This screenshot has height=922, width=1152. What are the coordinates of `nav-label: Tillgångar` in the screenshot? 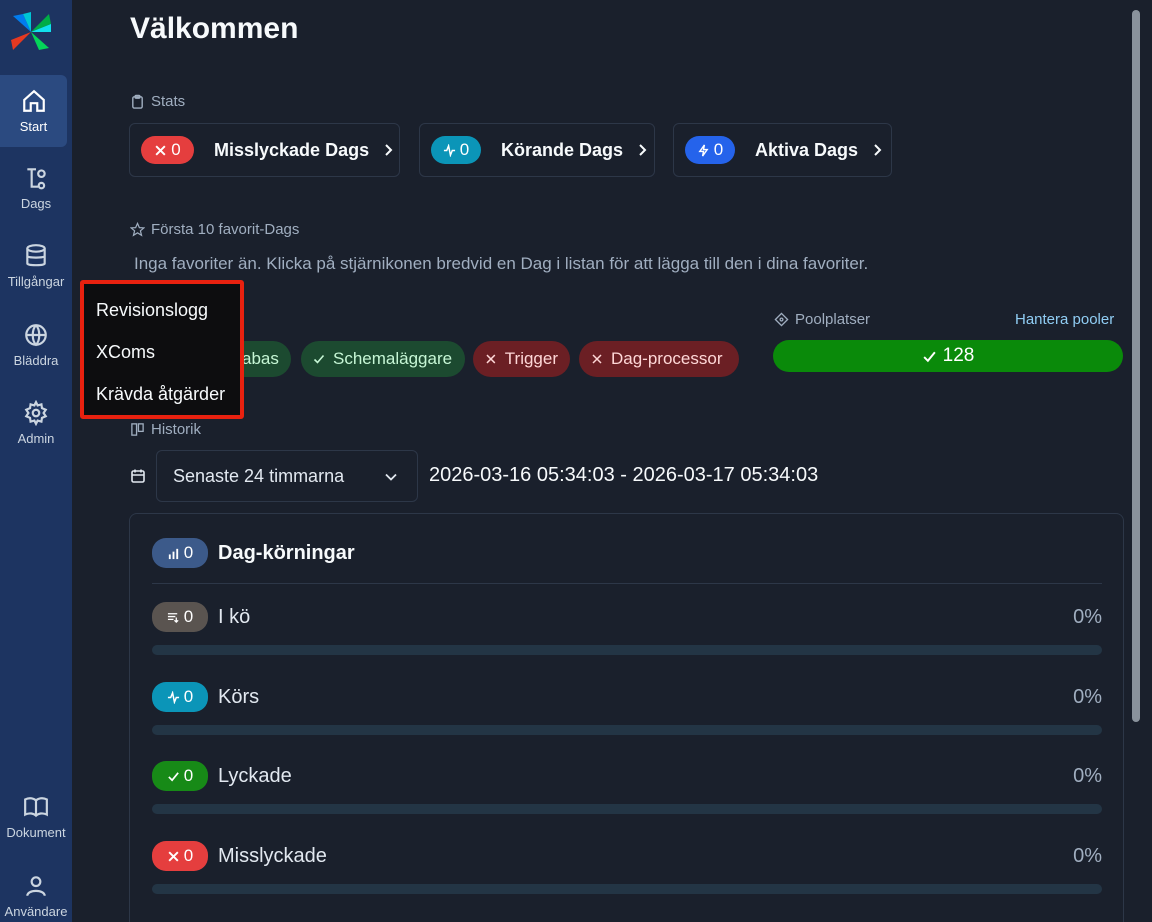 It's located at (36, 281).